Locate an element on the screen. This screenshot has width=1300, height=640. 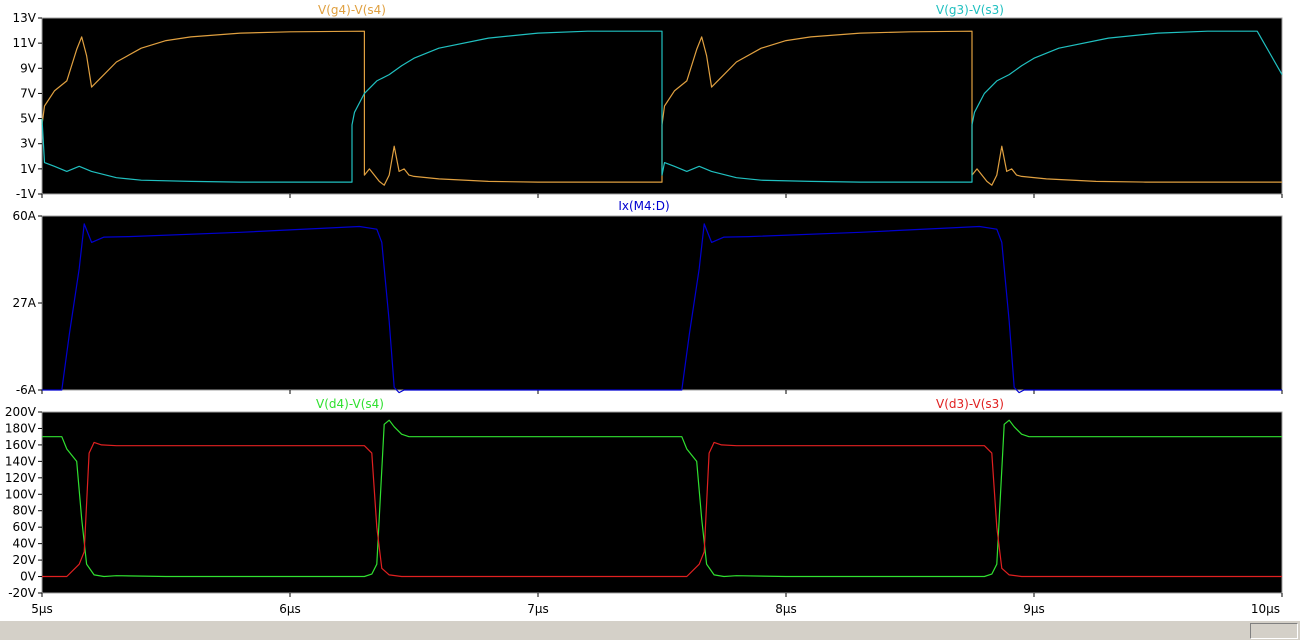
y-tick-label: 200V is located at coordinates (21, 412).